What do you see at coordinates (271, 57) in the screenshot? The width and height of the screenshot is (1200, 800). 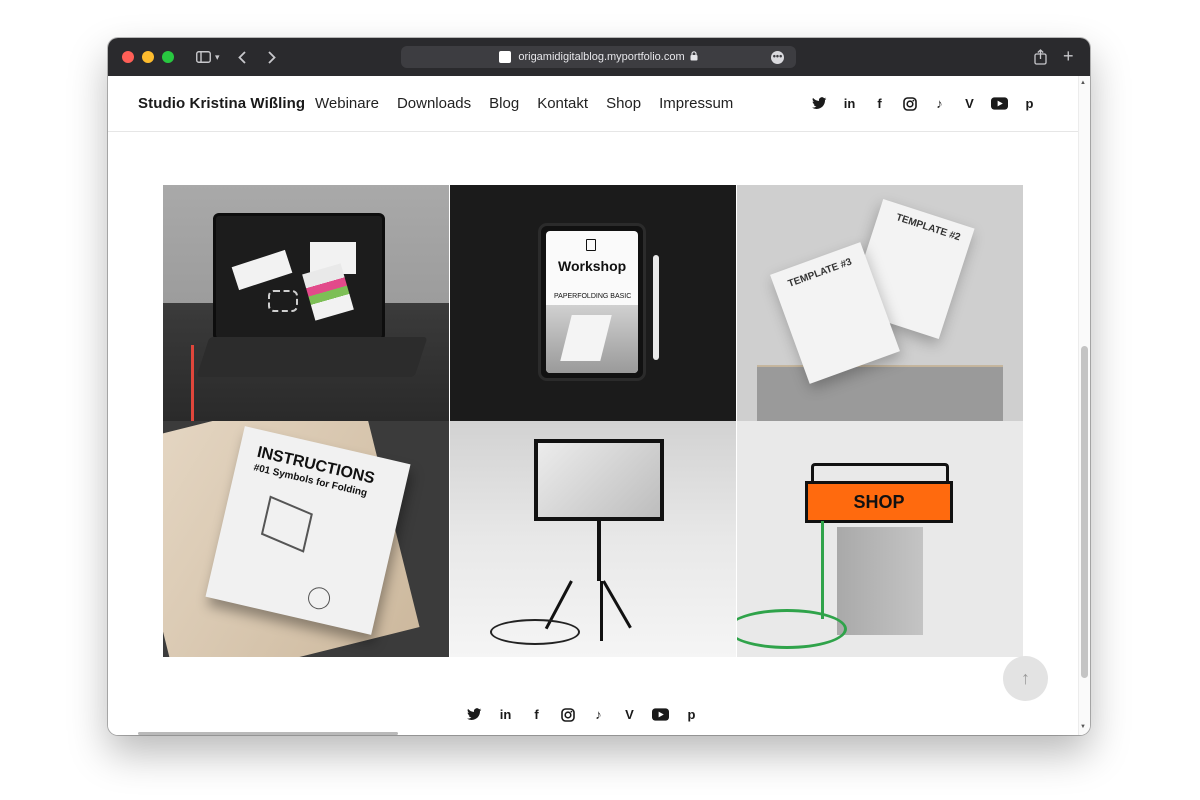 I see `forward-button` at bounding box center [271, 57].